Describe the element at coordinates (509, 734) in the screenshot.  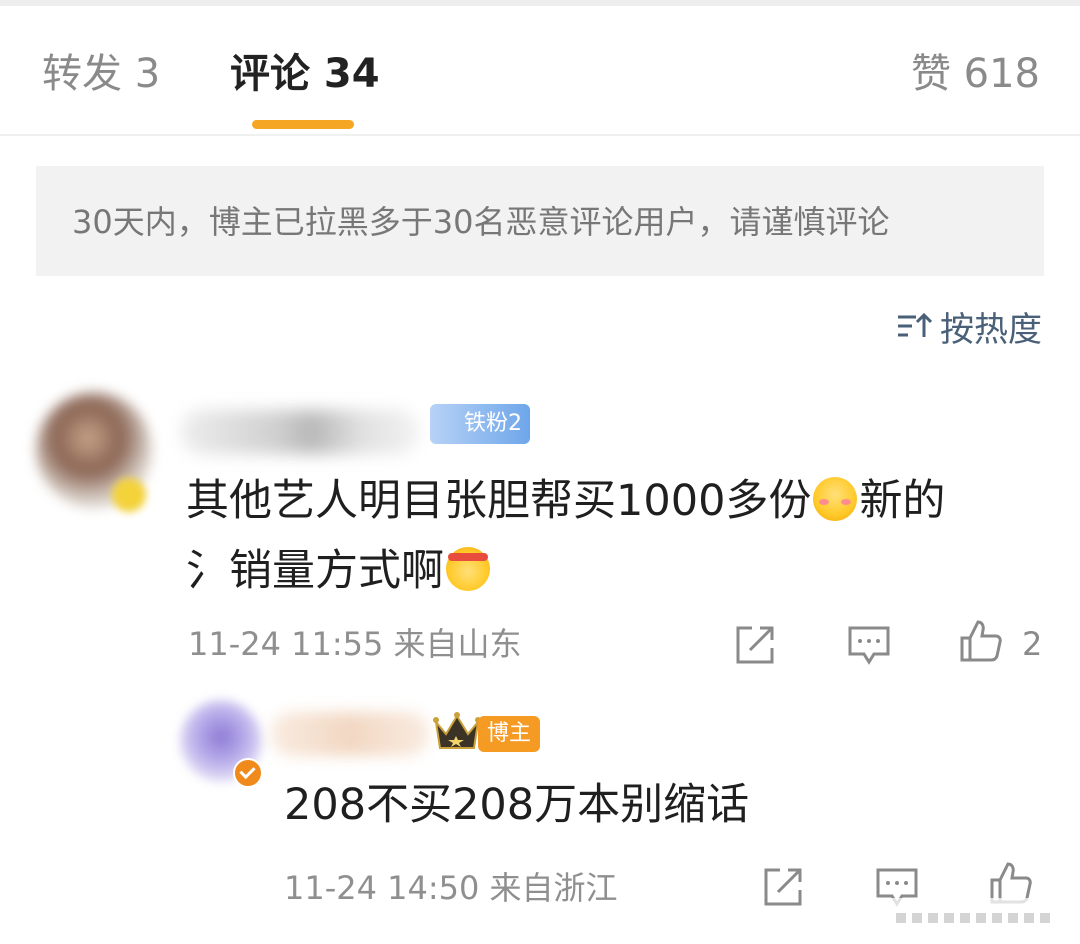
I see `owner-badge: 博主` at that location.